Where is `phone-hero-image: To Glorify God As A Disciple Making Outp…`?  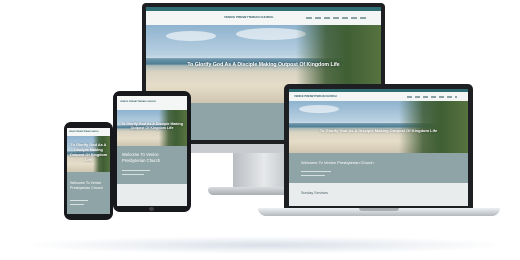
phone-hero-image: To Glorify God As A Disciple Making Outp… is located at coordinates (88, 154).